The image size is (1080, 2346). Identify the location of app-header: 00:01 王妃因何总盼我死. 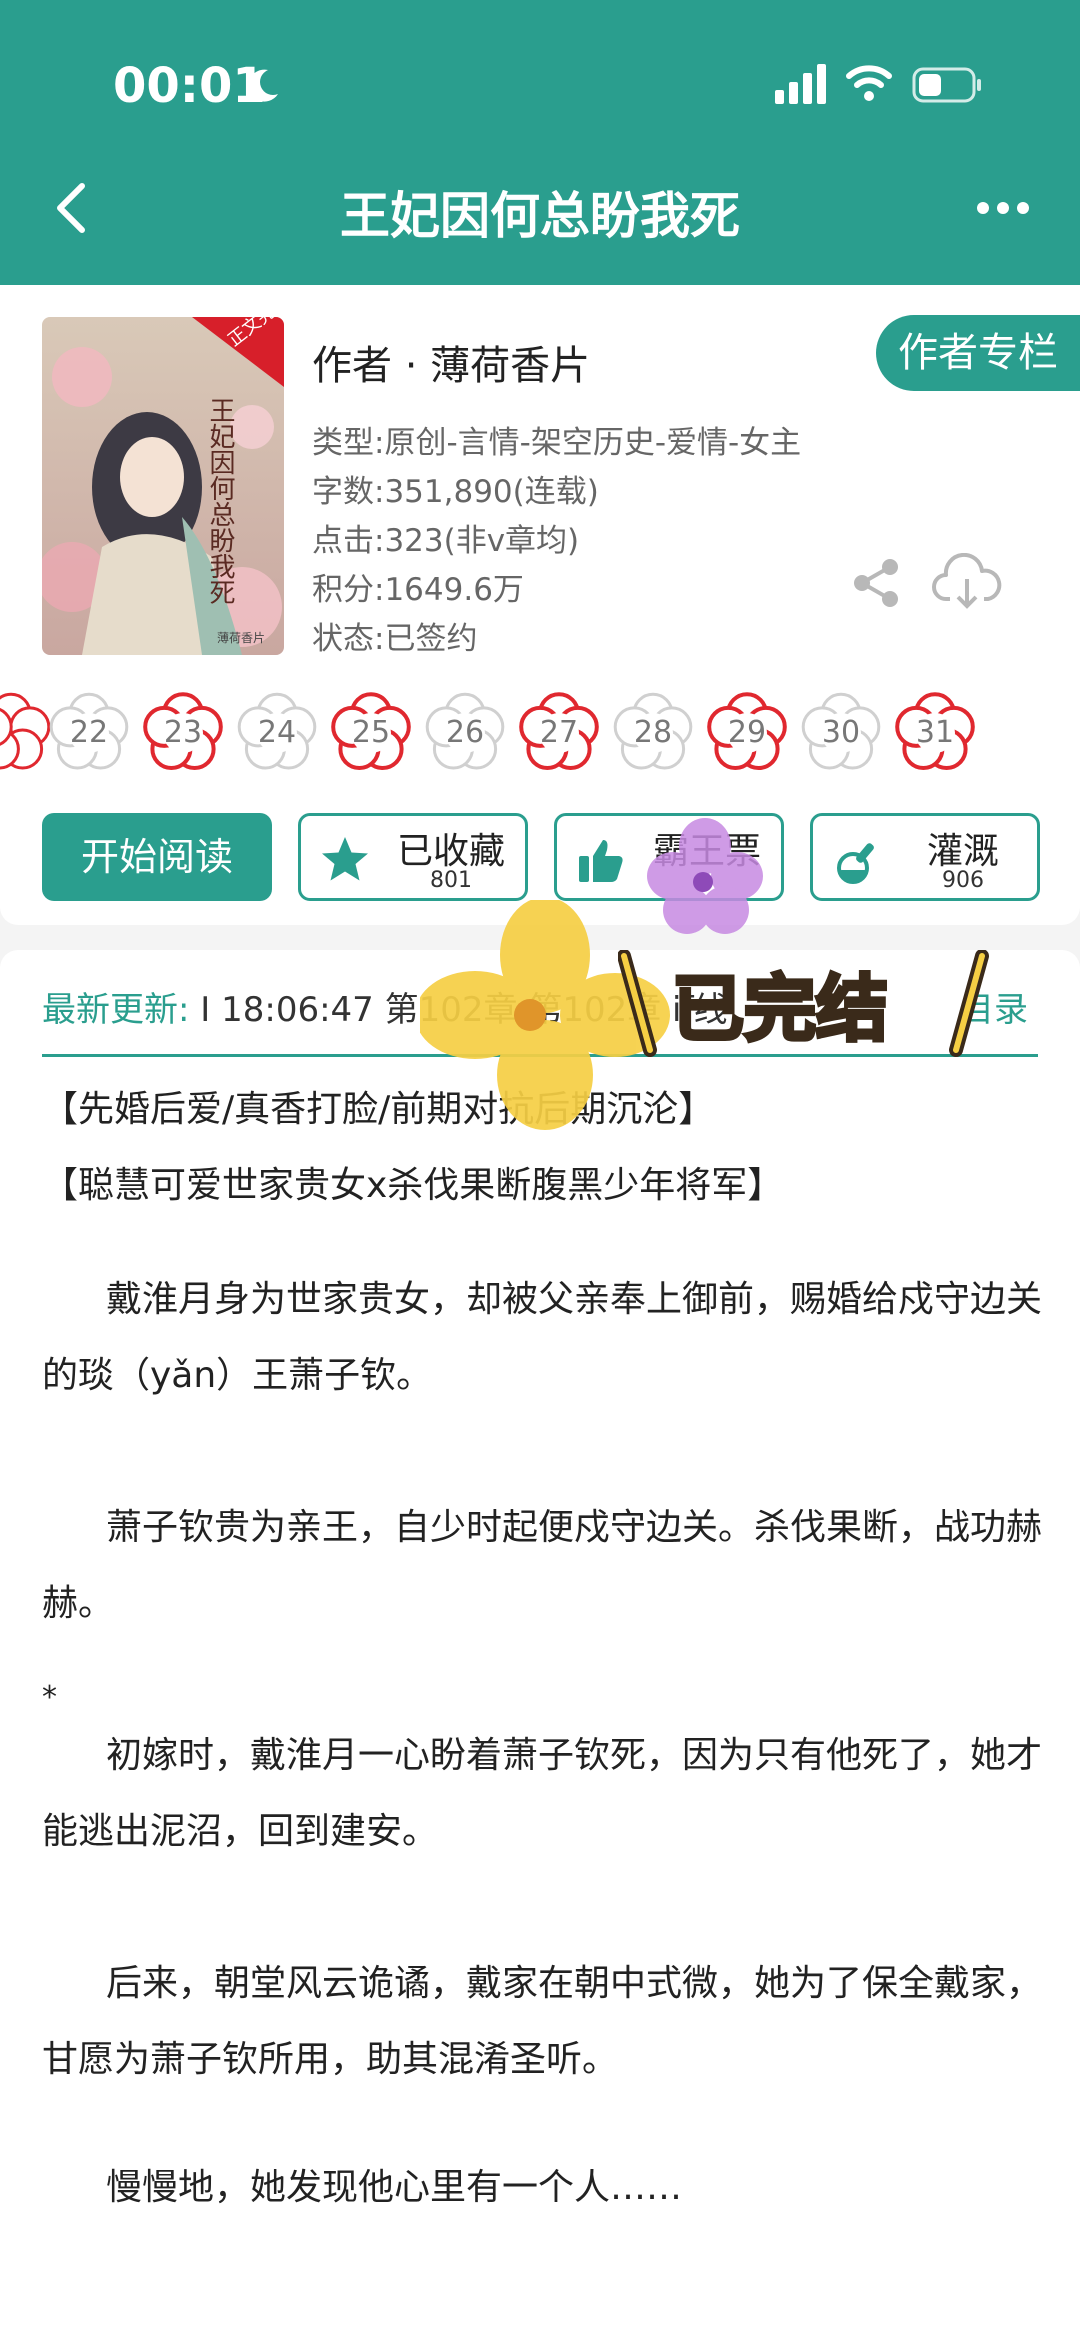
(540, 142).